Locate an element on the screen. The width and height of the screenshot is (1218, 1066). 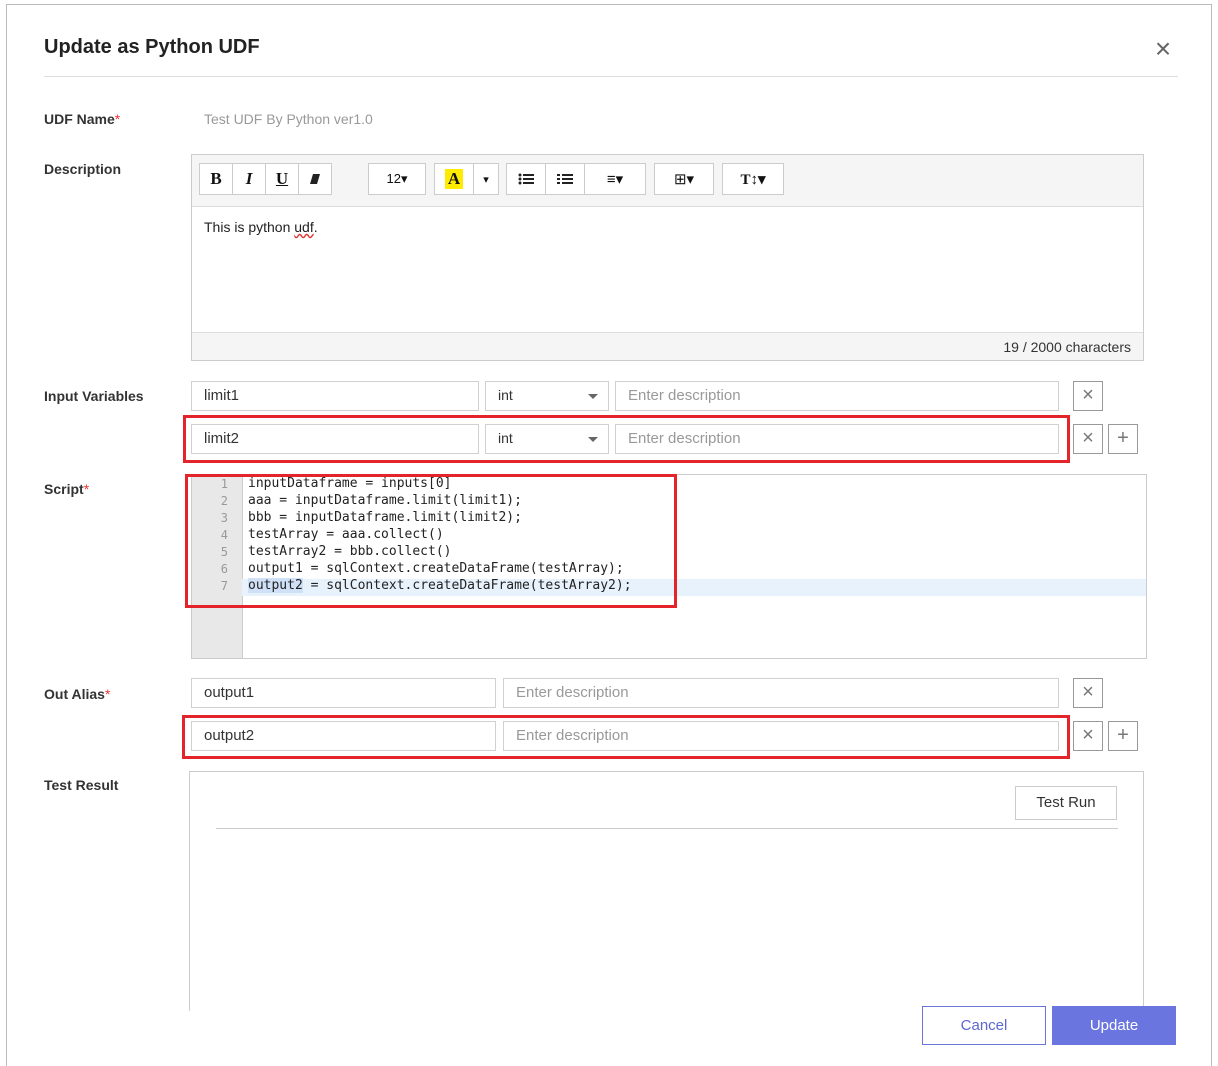
numbered-list-button is located at coordinates (565, 179).